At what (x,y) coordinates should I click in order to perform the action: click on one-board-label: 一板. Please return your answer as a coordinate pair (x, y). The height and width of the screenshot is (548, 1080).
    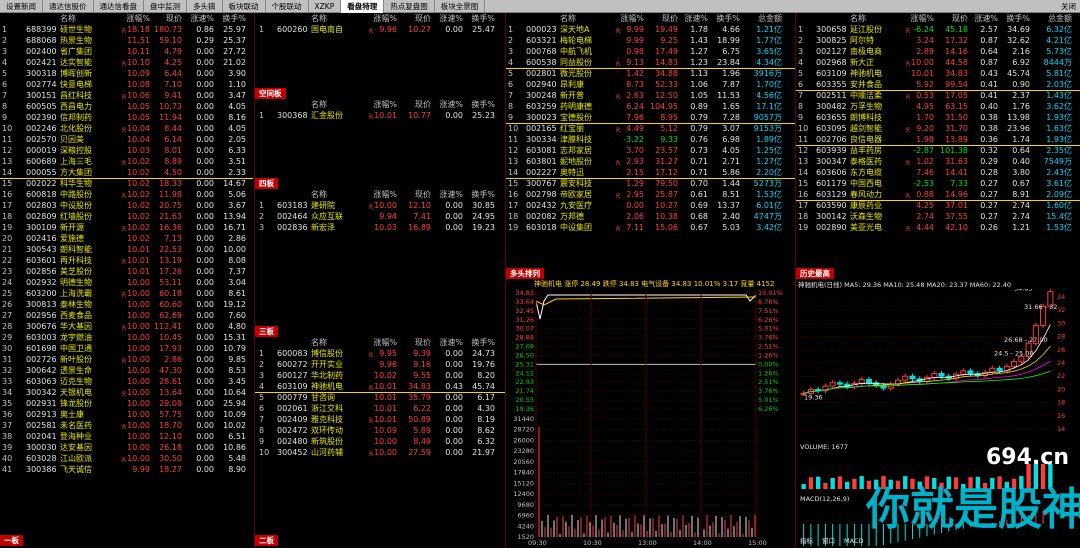
    Looking at the image, I should click on (11, 540).